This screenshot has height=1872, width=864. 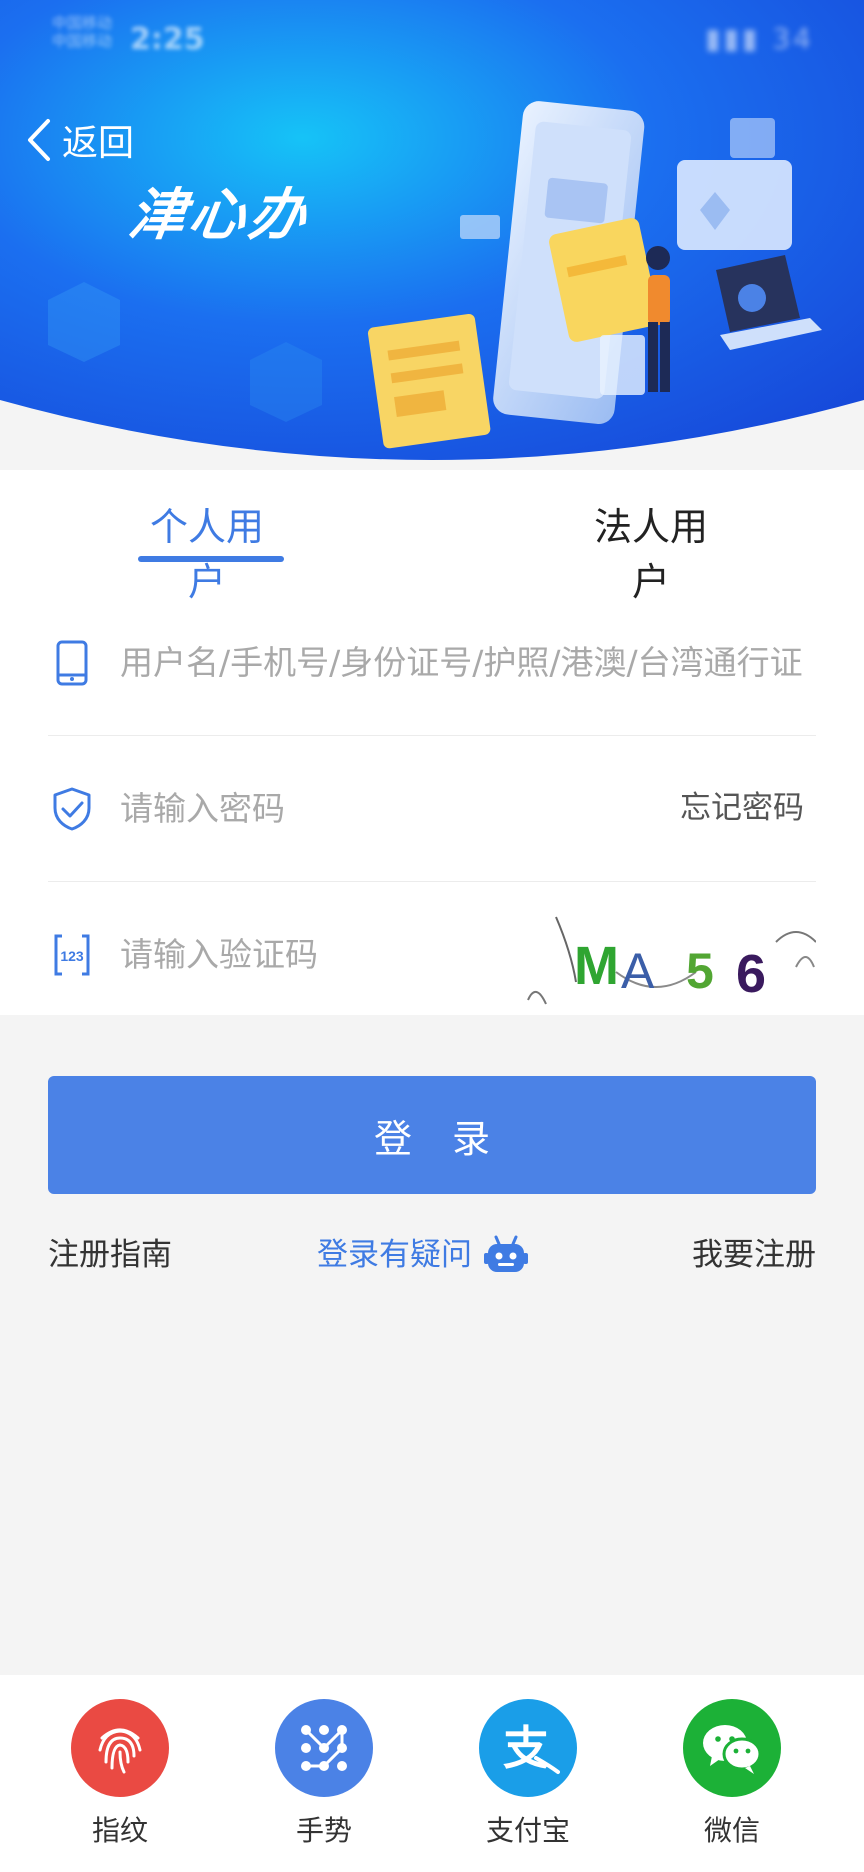 I want to click on signal-icon: ▮▮▮, so click(x=733, y=38).